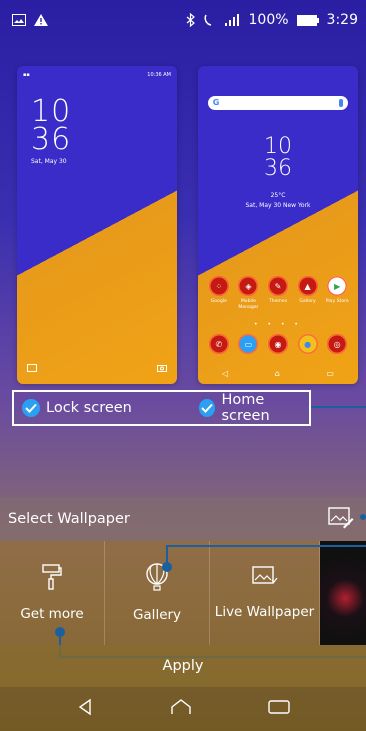 The width and height of the screenshot is (366, 731). What do you see at coordinates (330, 373) in the screenshot?
I see `mini-recents-icon: ▭` at bounding box center [330, 373].